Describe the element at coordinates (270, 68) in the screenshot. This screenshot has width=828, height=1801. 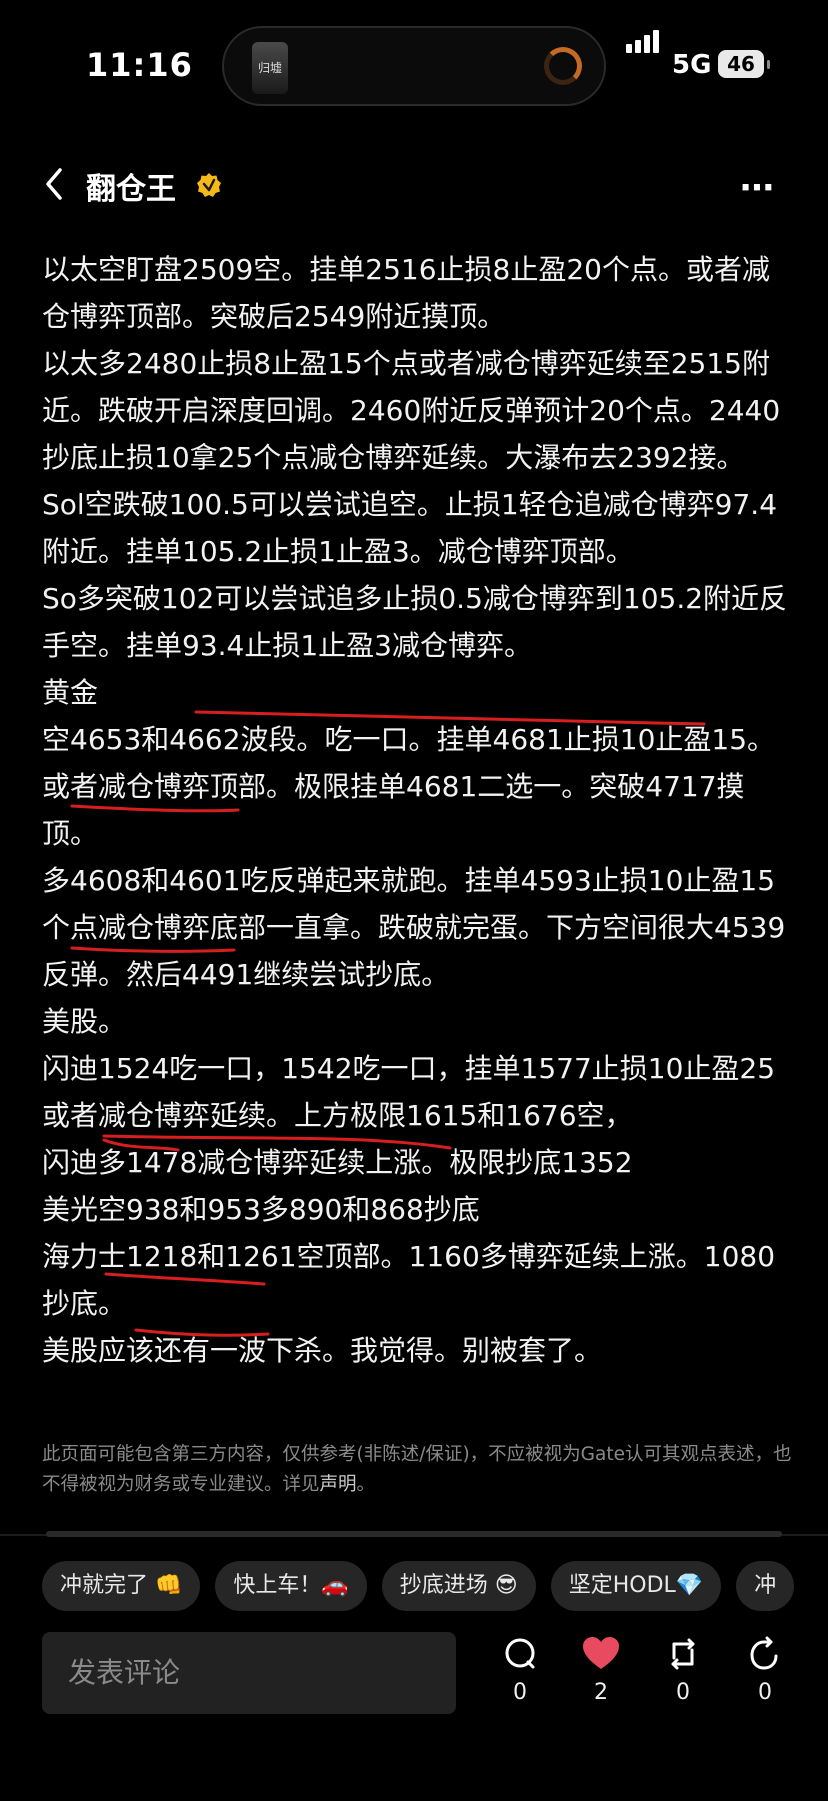
I see `now-playing-cover: 归墟` at that location.